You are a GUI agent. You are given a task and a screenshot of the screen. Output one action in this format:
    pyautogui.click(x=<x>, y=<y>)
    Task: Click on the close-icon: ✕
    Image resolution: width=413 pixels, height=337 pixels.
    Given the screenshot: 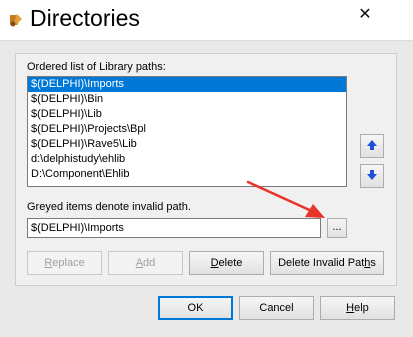 What is the action you would take?
    pyautogui.click(x=365, y=14)
    